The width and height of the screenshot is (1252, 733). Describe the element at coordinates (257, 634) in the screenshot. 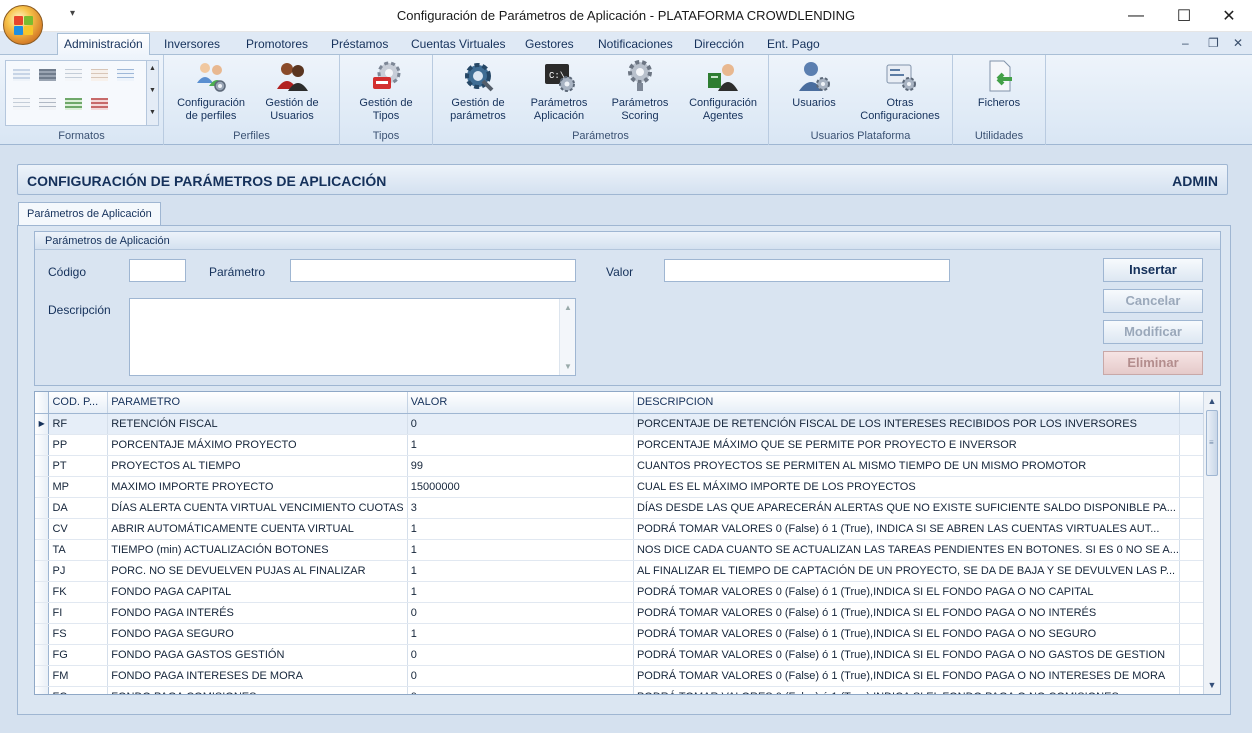

I see `cell-parametro: FONDO PAGA SEGURO` at that location.